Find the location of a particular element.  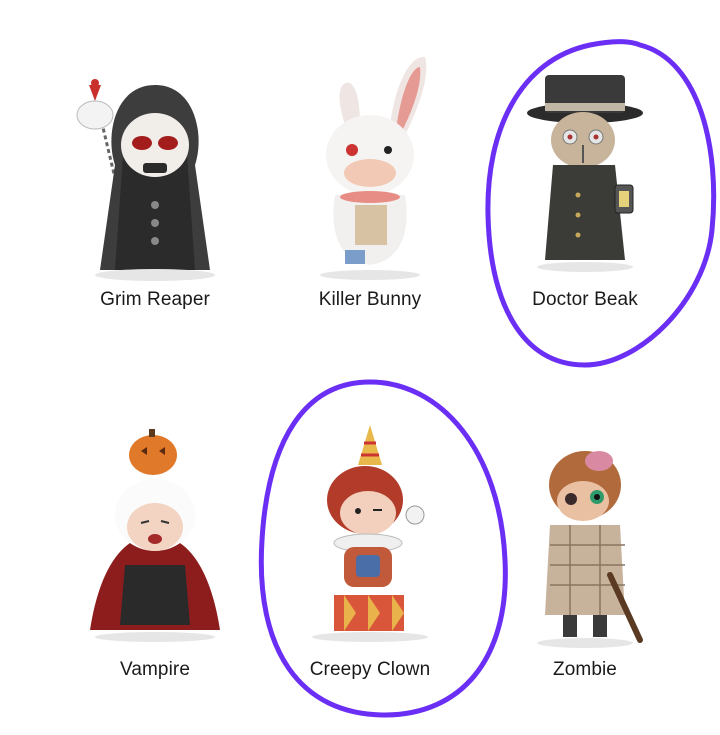

figure-card-vampire: Vampire is located at coordinates (155, 575).